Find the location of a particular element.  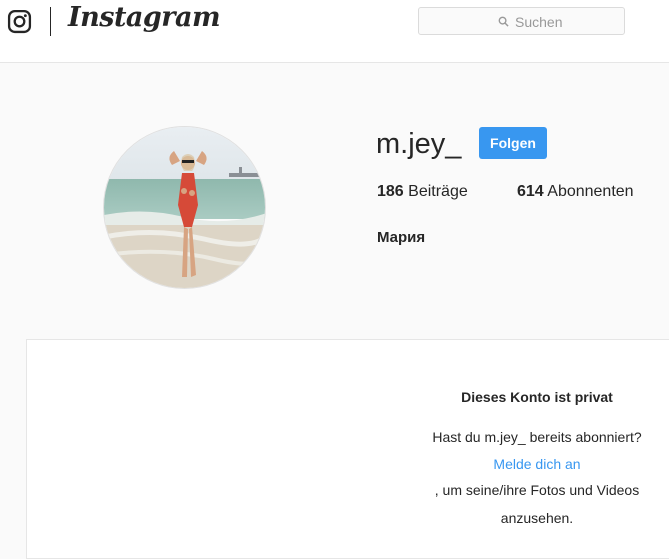

followers-count-stat: 614 Abonnenten is located at coordinates (575, 192).